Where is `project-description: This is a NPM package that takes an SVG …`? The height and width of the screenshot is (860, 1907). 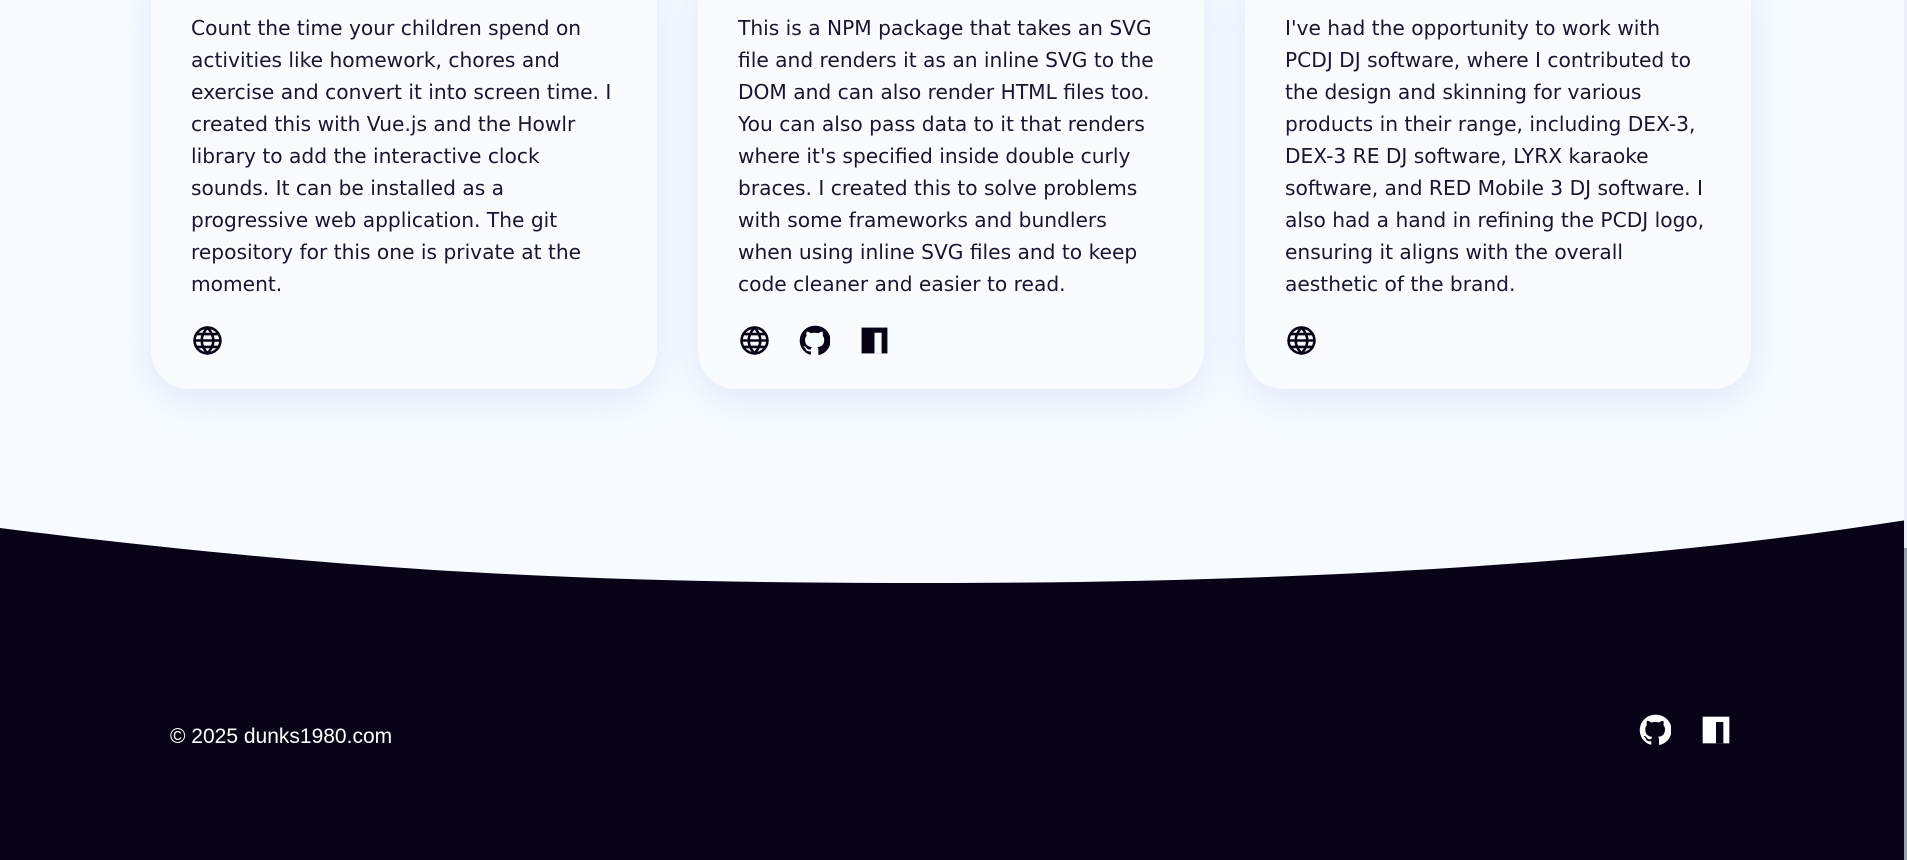 project-description: This is a NPM package that takes an SVG … is located at coordinates (946, 156).